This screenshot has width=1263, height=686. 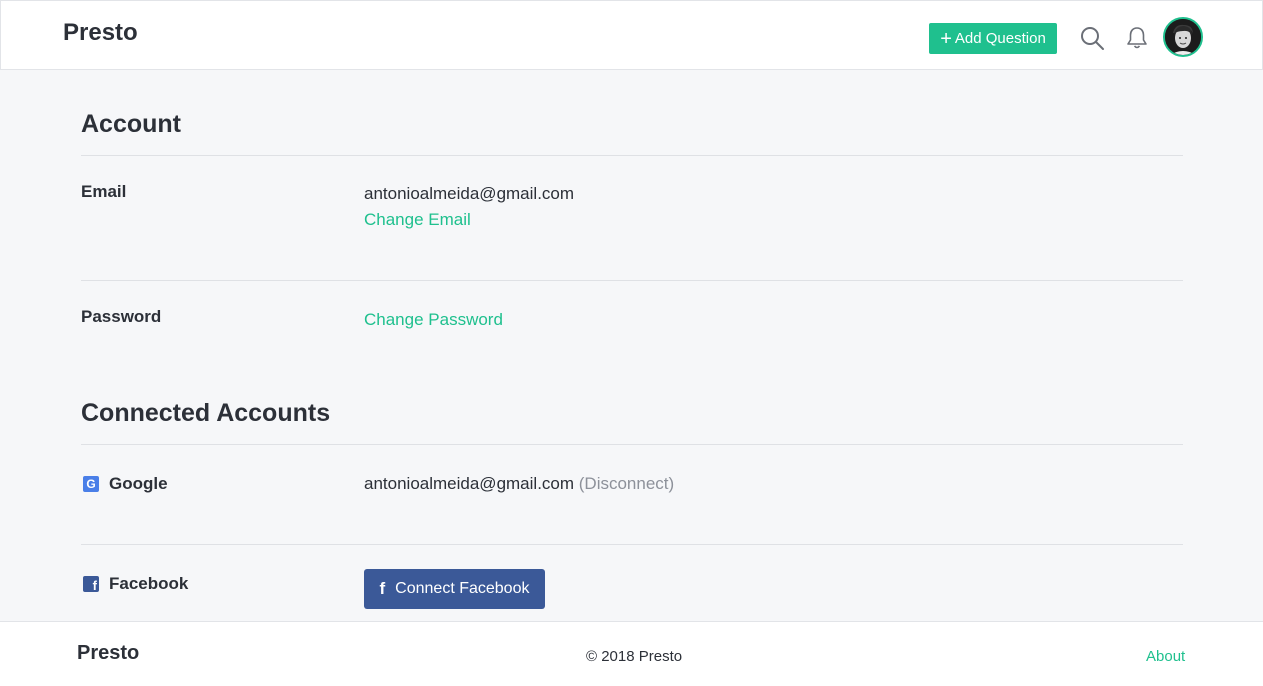 What do you see at coordinates (138, 483) in the screenshot?
I see `google-label: Google` at bounding box center [138, 483].